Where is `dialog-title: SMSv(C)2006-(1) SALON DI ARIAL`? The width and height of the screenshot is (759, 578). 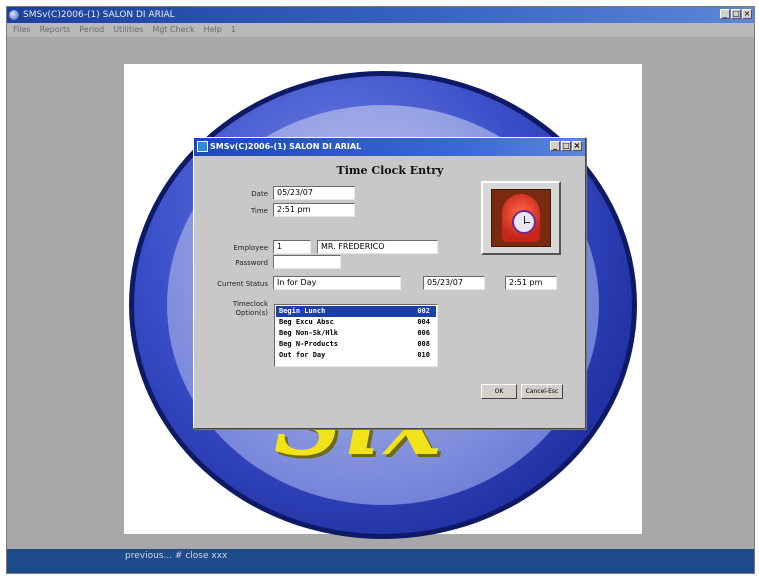
dialog-title: SMSv(C)2006-(1) SALON DI ARIAL is located at coordinates (286, 146).